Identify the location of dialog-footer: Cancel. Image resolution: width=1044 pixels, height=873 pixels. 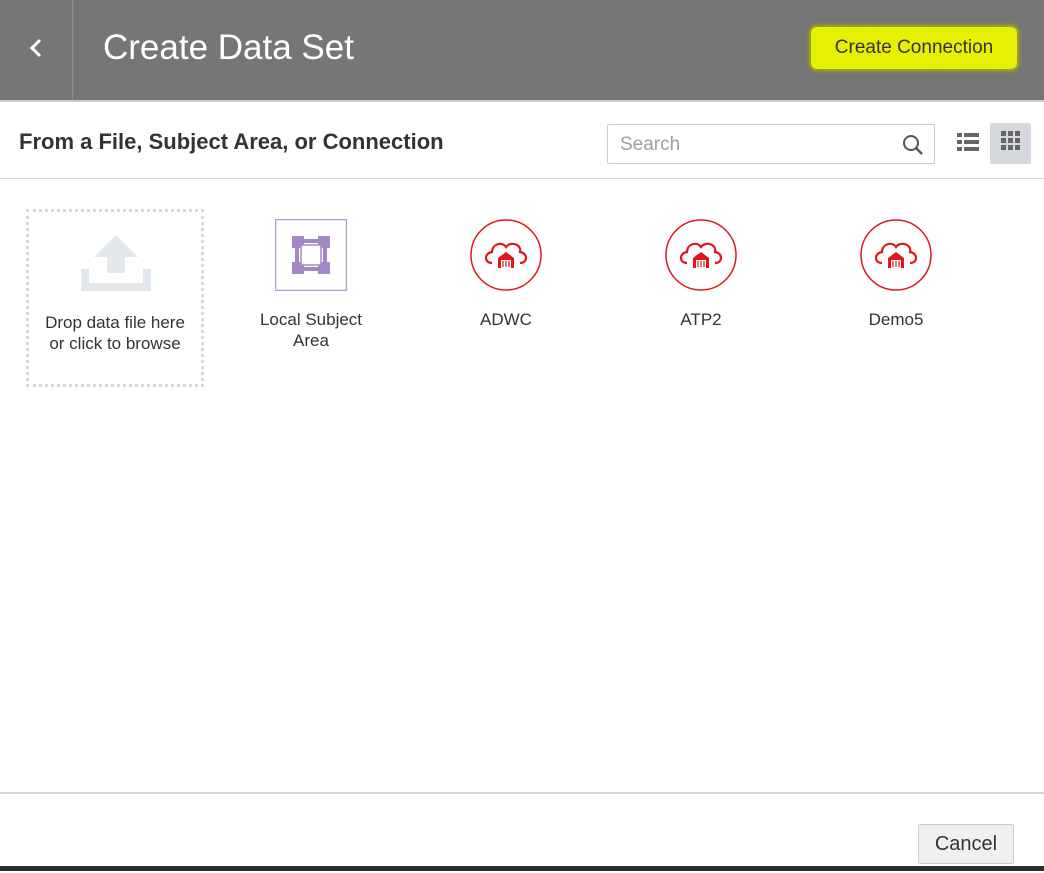
(522, 832).